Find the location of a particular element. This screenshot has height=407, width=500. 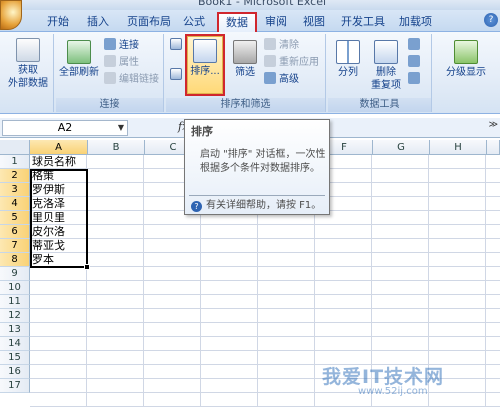

group-connections: 全部刷新 连接 属性 编辑链接 连接 is located at coordinates (110, 73).